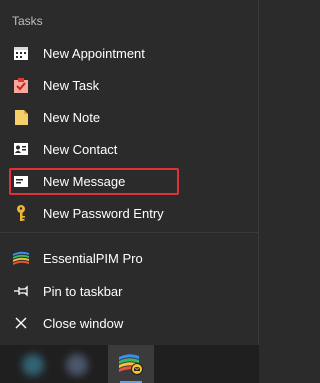  I want to click on calendar-icon, so click(21, 53).